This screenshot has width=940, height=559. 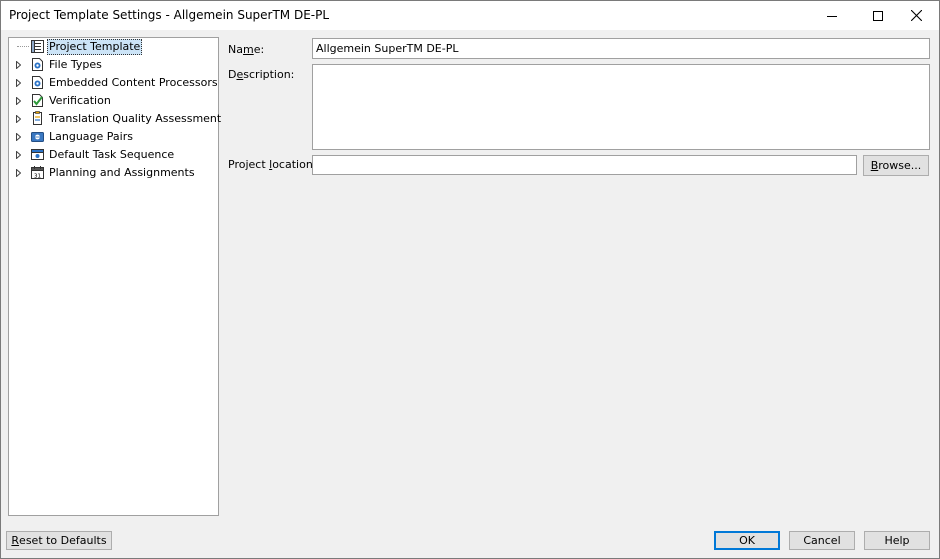 What do you see at coordinates (37, 172) in the screenshot?
I see `calendar-icon: 31` at bounding box center [37, 172].